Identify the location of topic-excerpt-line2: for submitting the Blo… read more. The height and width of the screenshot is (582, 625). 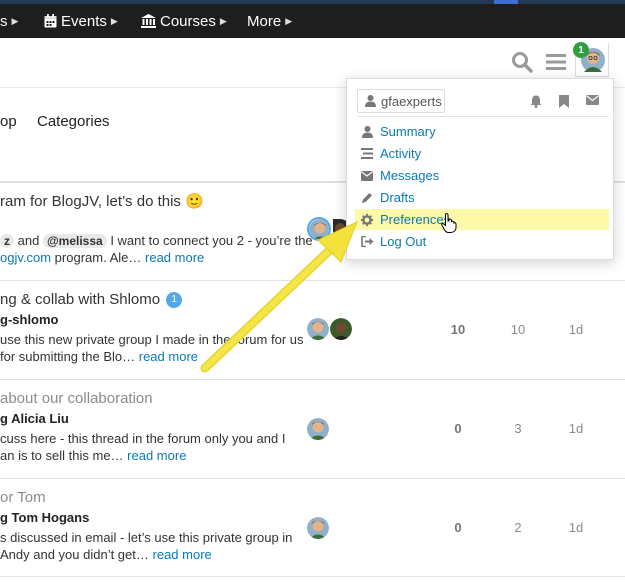
(99, 356).